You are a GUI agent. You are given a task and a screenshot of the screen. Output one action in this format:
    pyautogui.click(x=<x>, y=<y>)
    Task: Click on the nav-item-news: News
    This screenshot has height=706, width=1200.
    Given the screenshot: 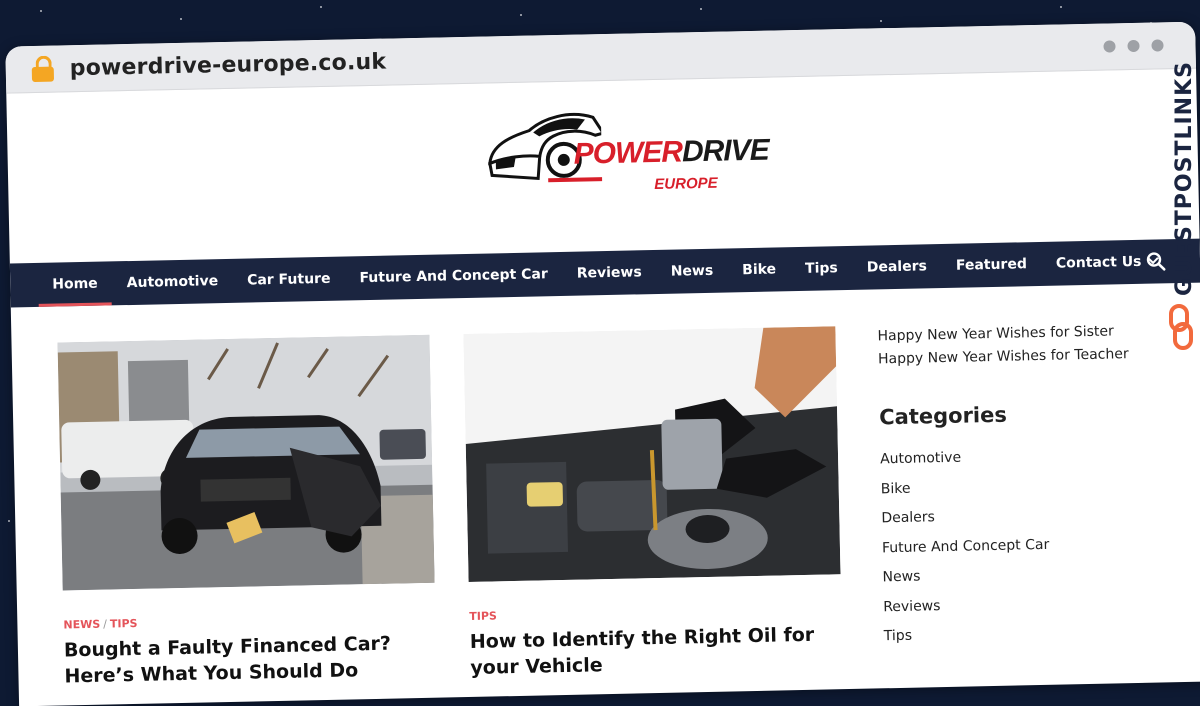 What is the action you would take?
    pyautogui.click(x=692, y=271)
    